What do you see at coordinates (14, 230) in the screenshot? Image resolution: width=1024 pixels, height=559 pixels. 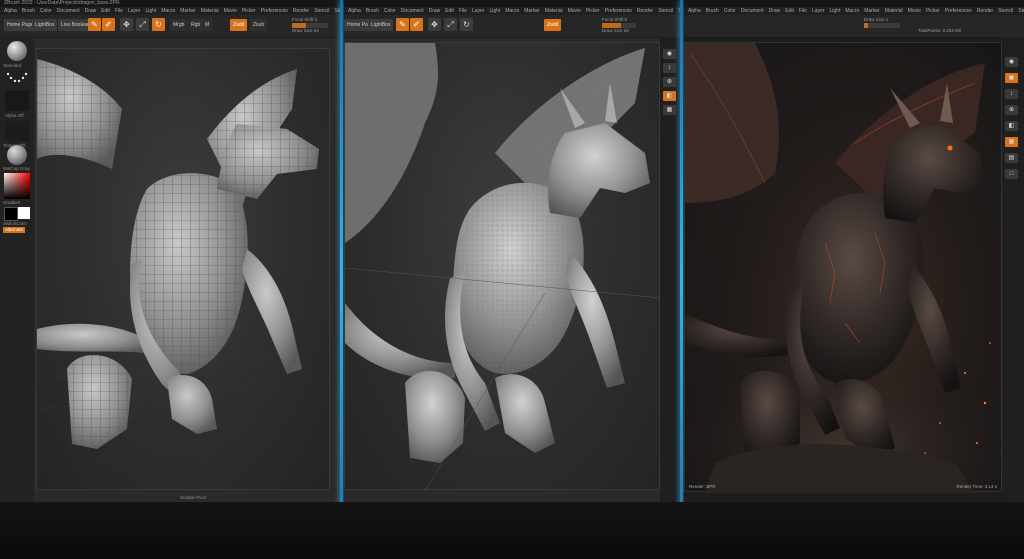 I see `alternate-toggle: Alternate` at bounding box center [14, 230].